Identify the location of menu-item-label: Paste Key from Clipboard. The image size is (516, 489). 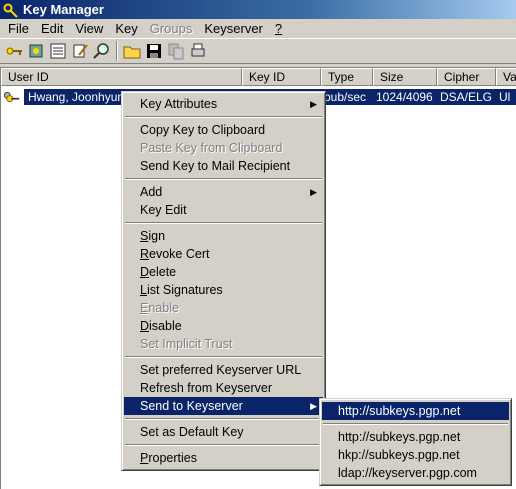
(211, 148).